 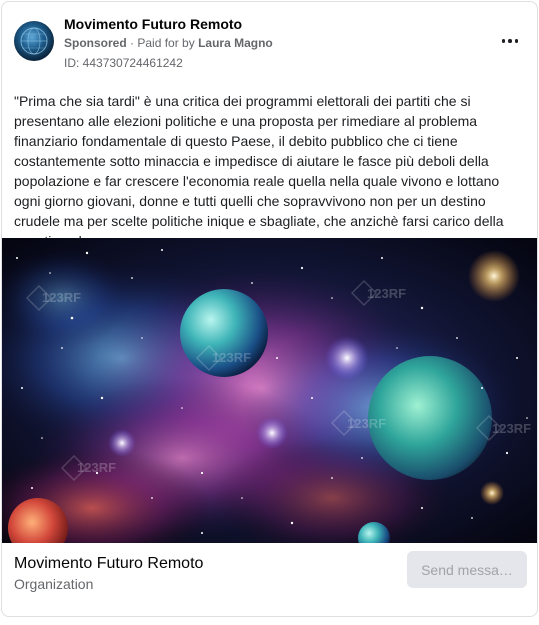 I want to click on ad-id: ID: 443730724461242, so click(x=123, y=63).